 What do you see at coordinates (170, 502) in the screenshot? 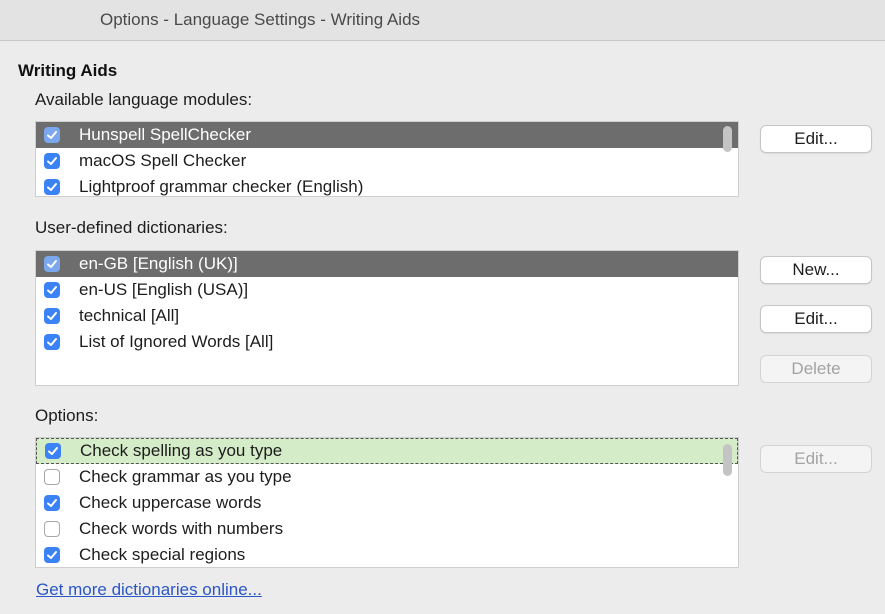
I see `option-item-label: Check uppercase words` at bounding box center [170, 502].